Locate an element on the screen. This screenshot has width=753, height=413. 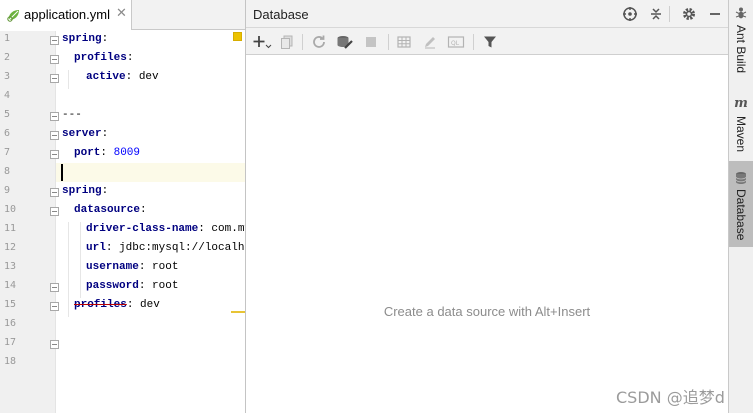
code-line: 7 port: 8009 is located at coordinates (72, 153).